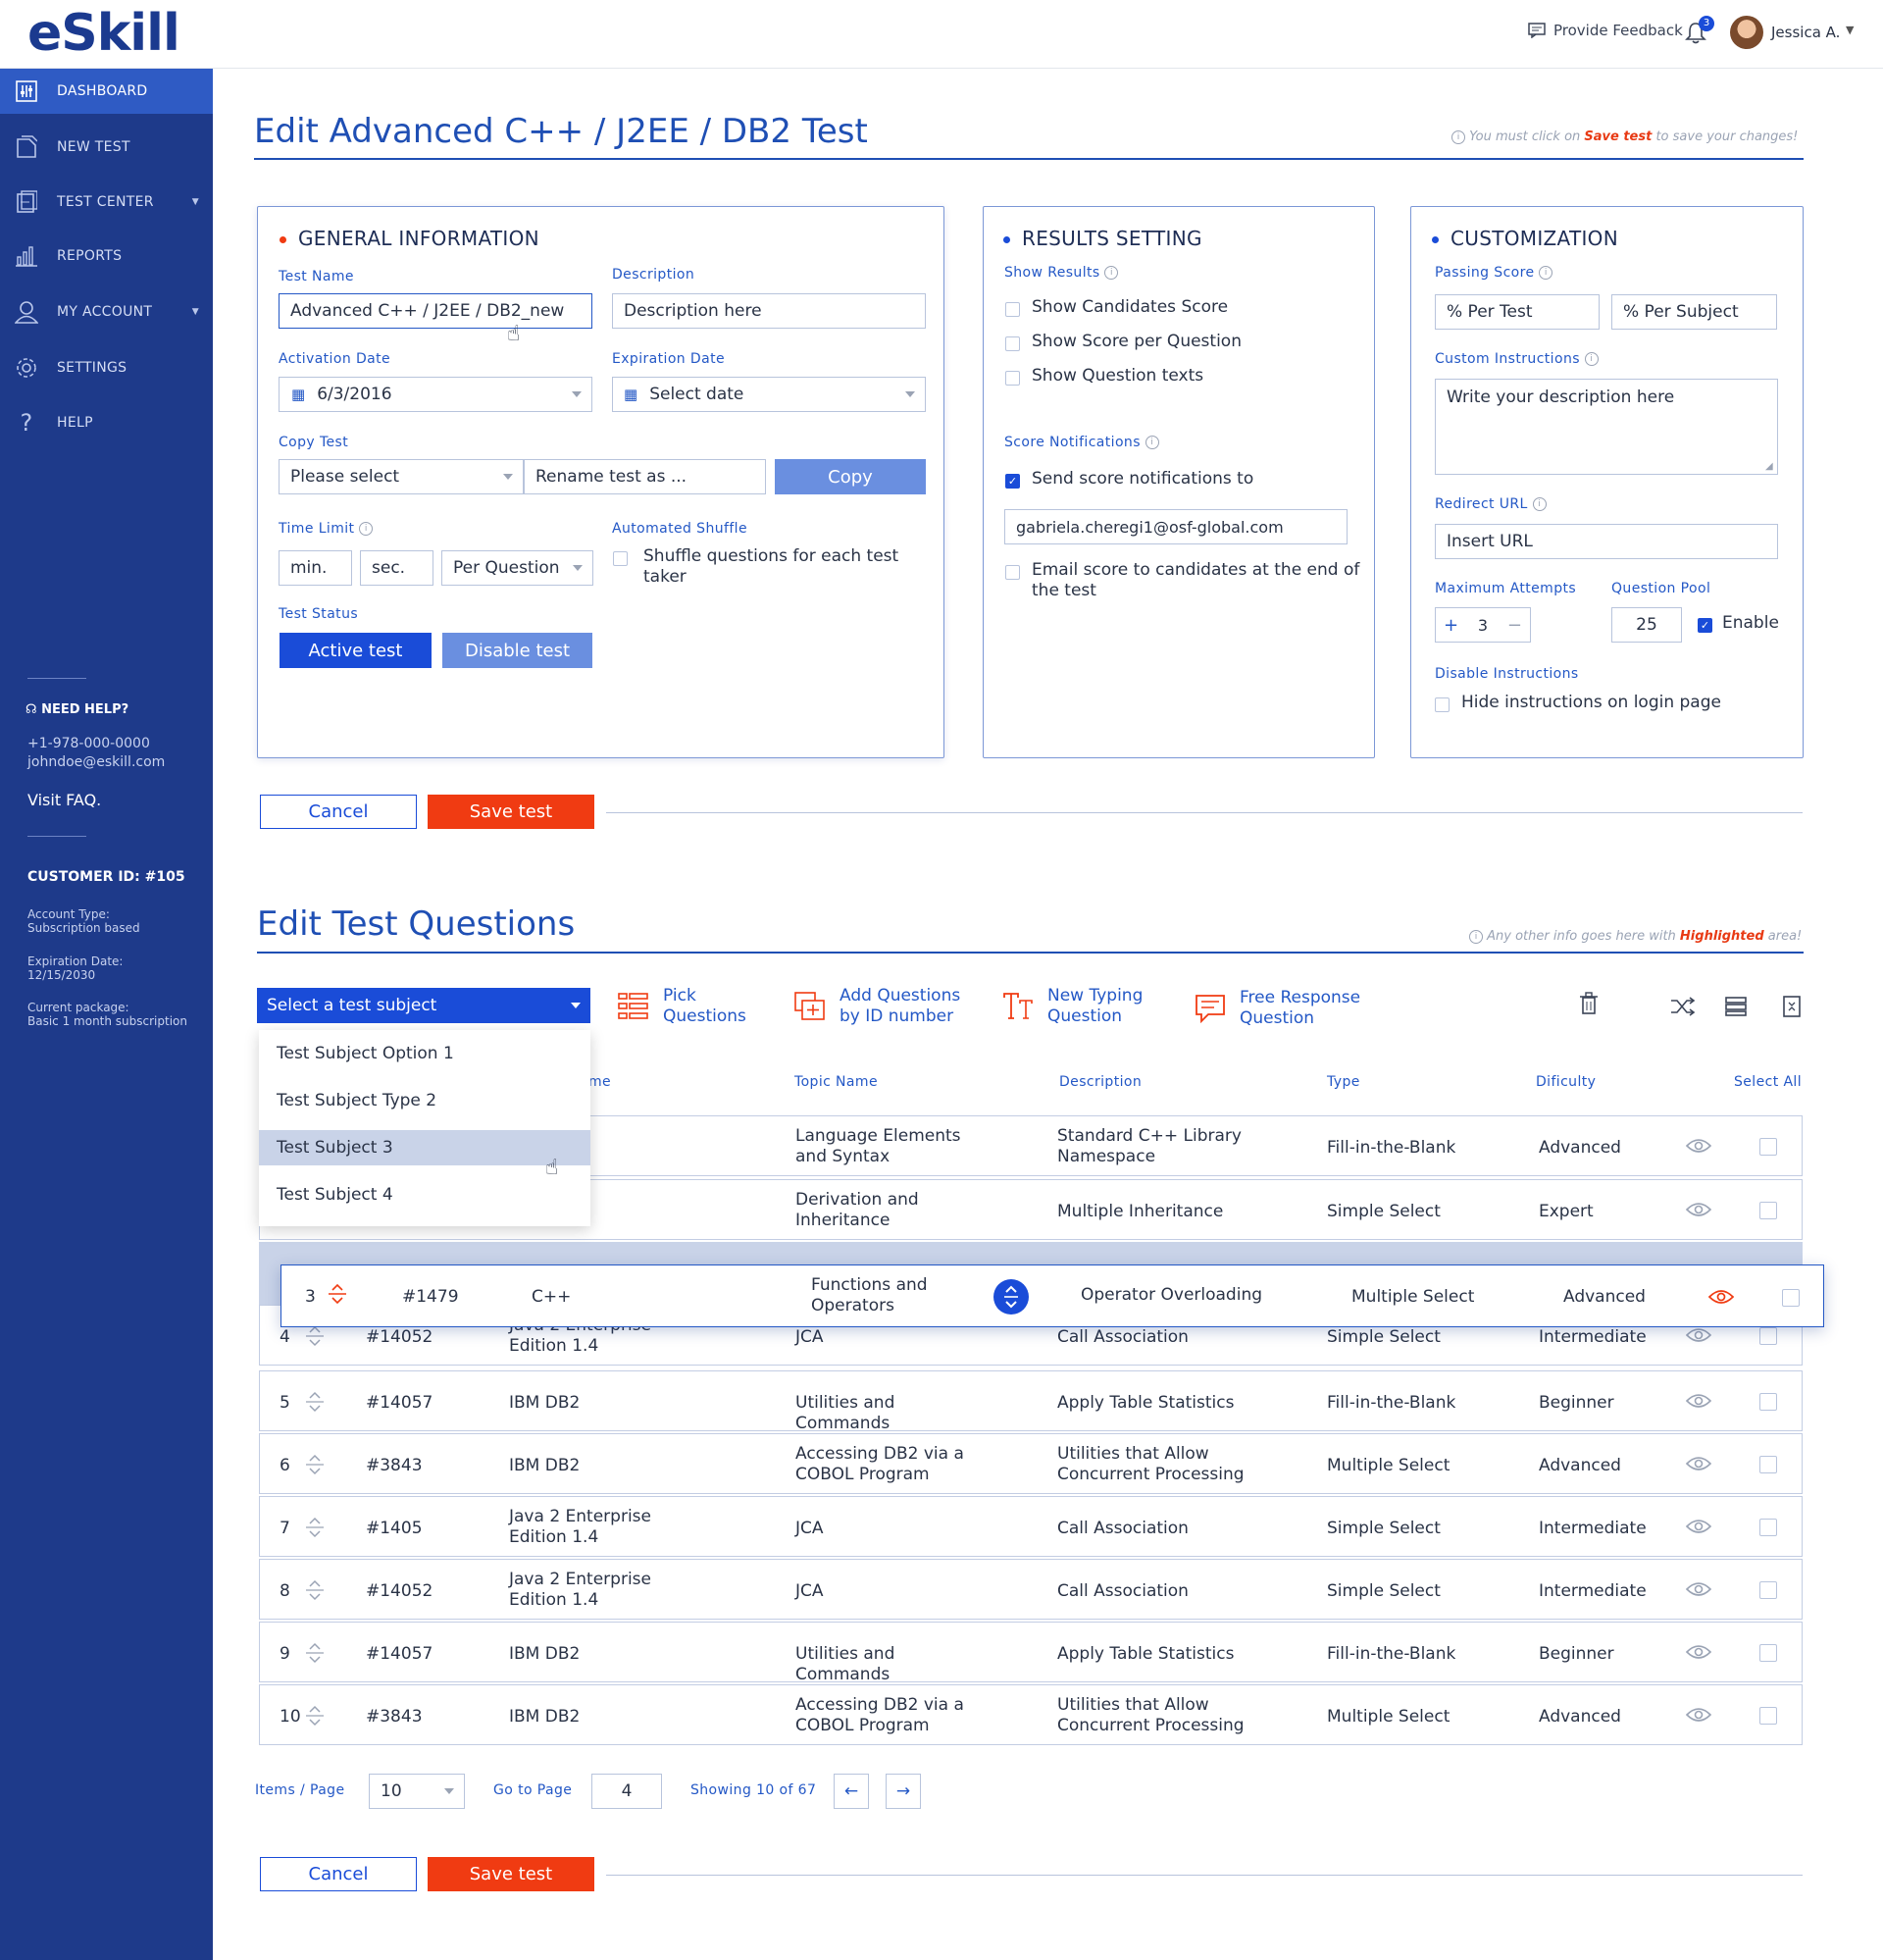  What do you see at coordinates (88, 744) in the screenshot?
I see `support-phone: +1-978-000-0000` at bounding box center [88, 744].